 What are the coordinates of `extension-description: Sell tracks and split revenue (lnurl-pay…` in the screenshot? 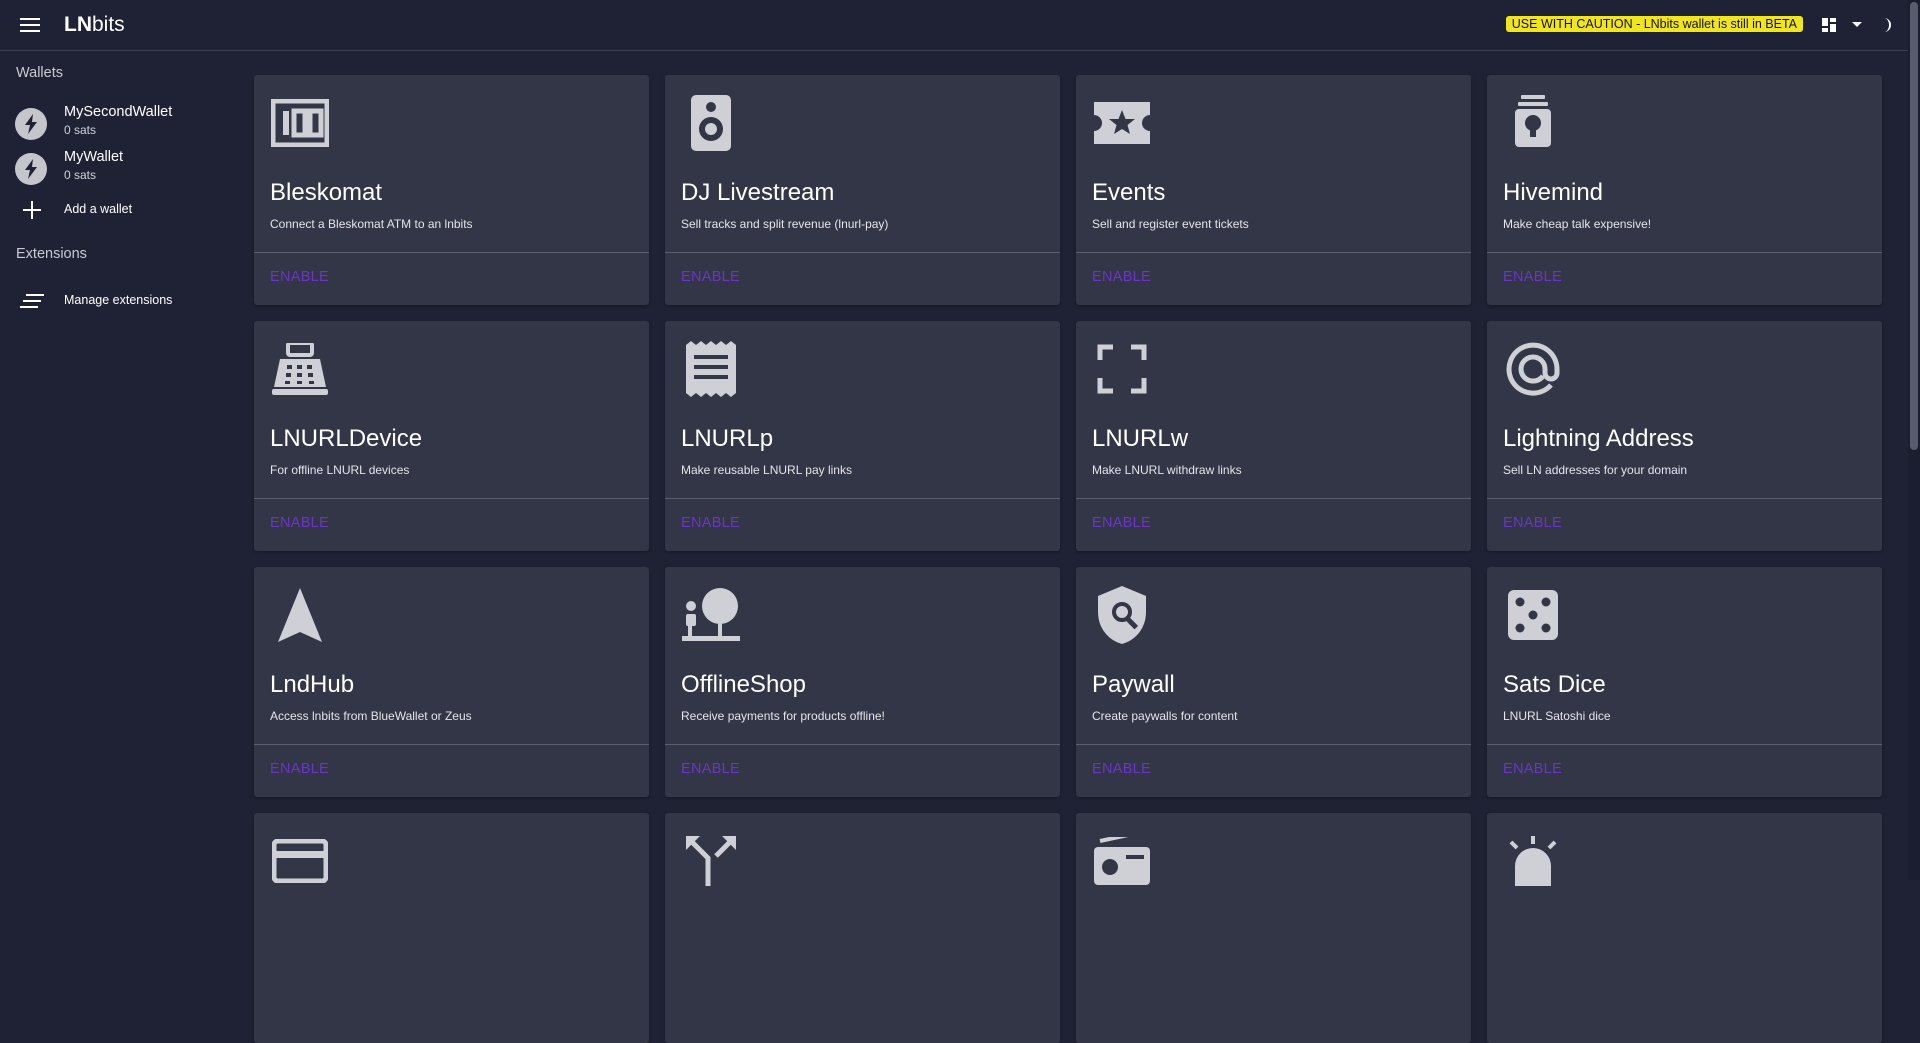 It's located at (785, 224).